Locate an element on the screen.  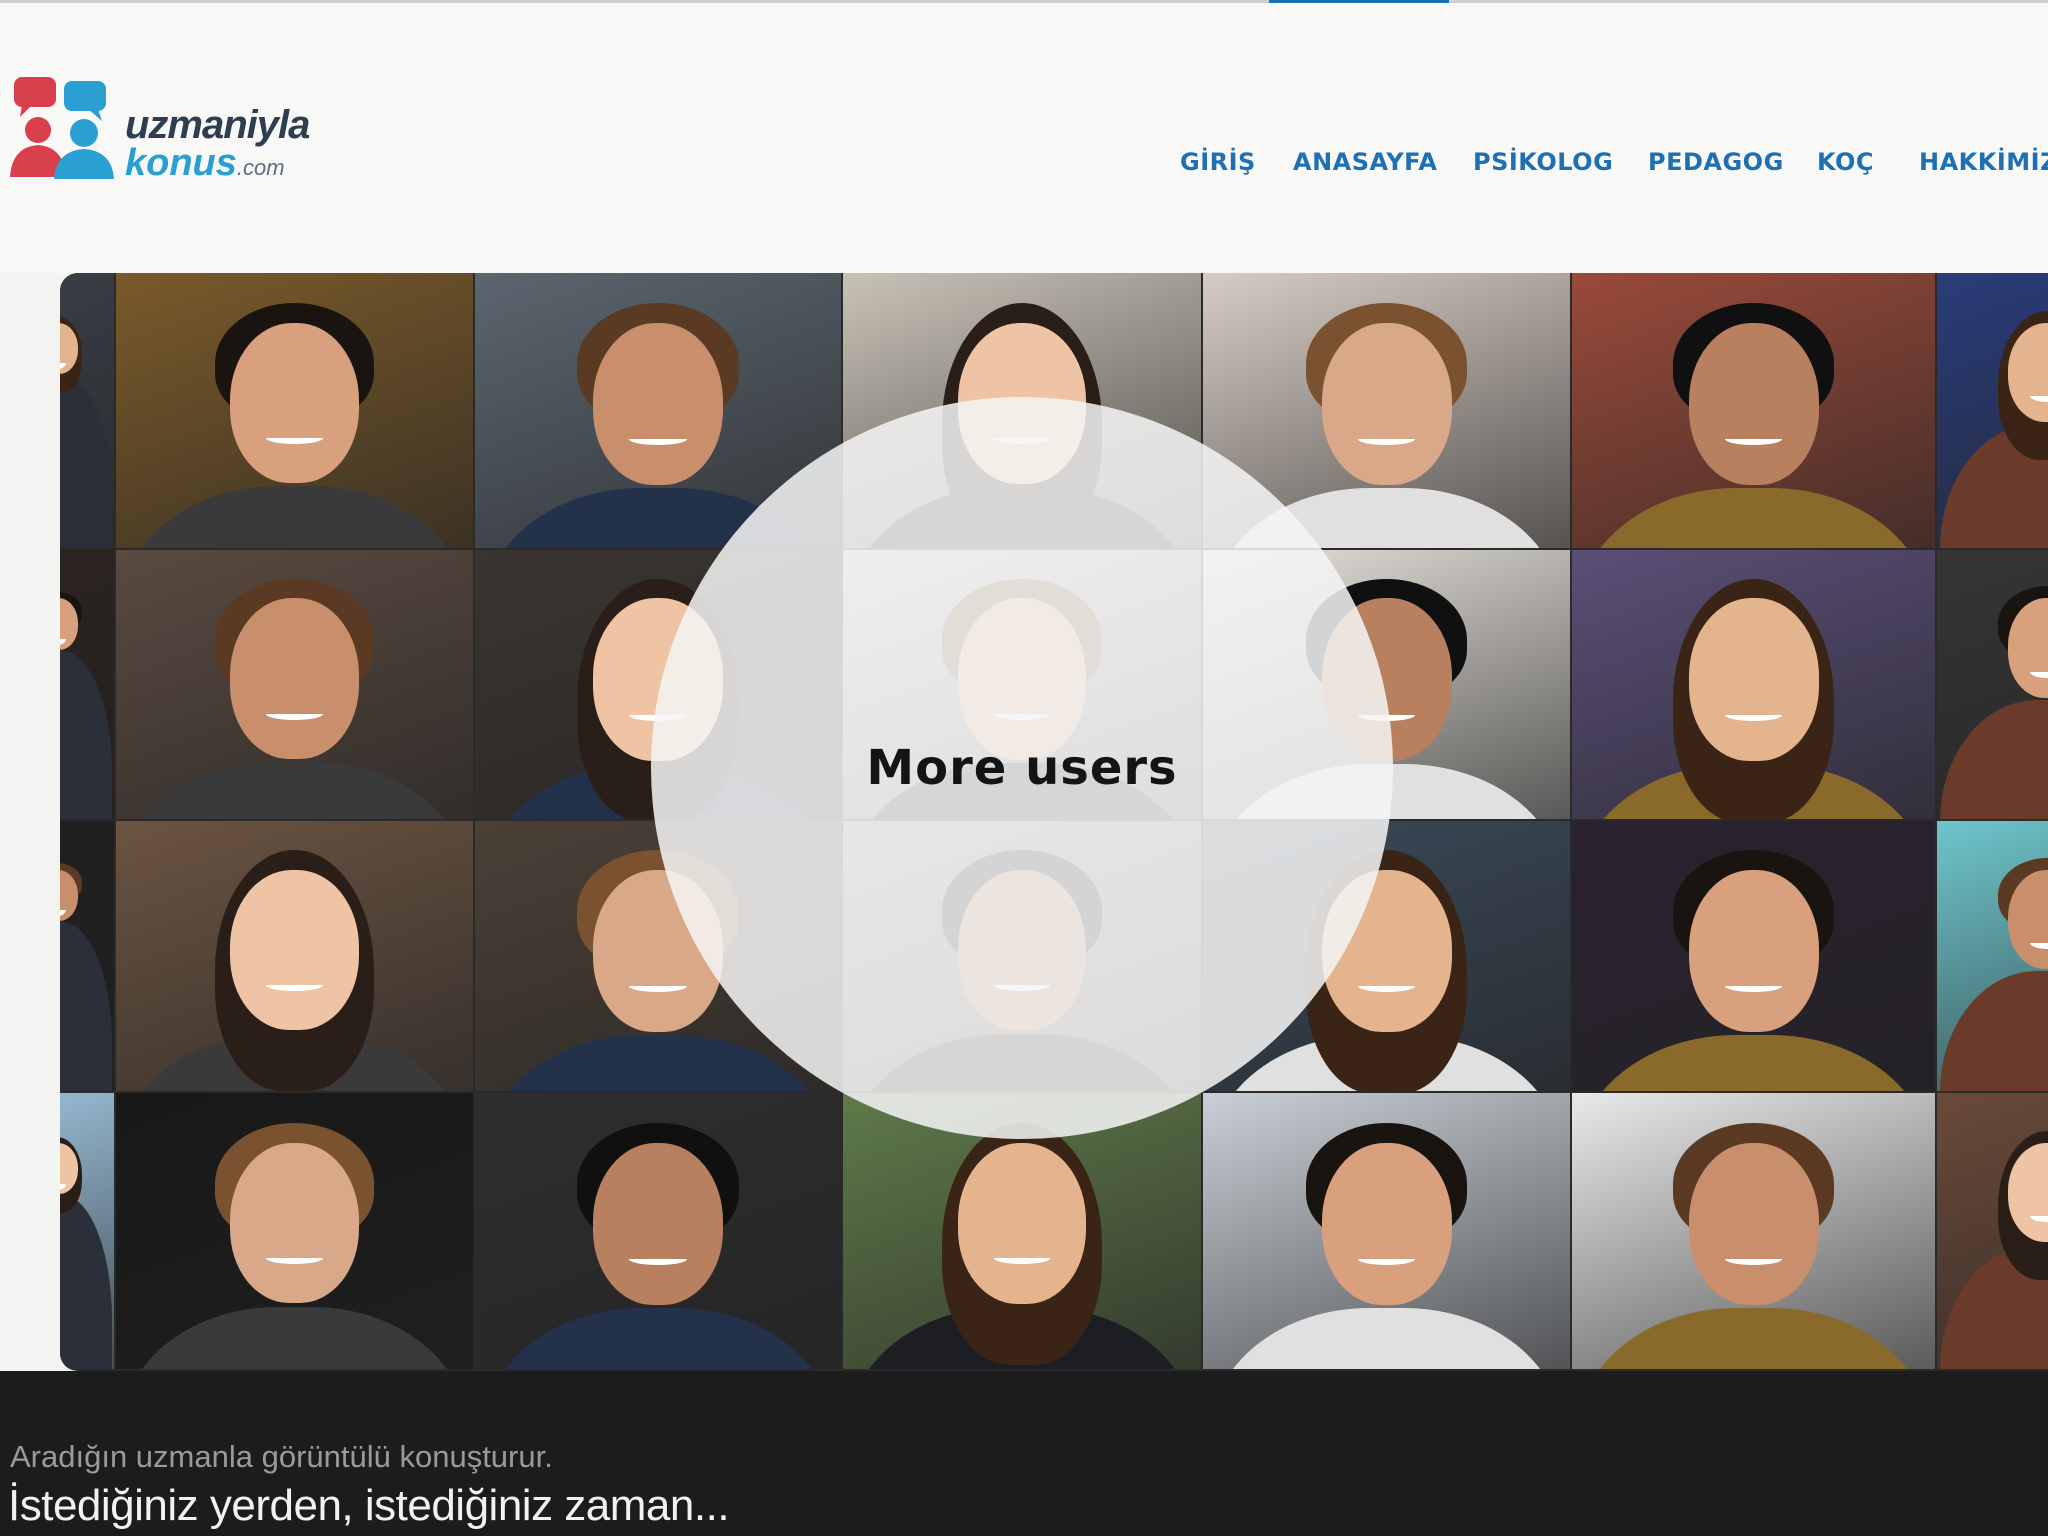
logo-wordmark: uzmaniyla konus.com is located at coordinates (217, 144).